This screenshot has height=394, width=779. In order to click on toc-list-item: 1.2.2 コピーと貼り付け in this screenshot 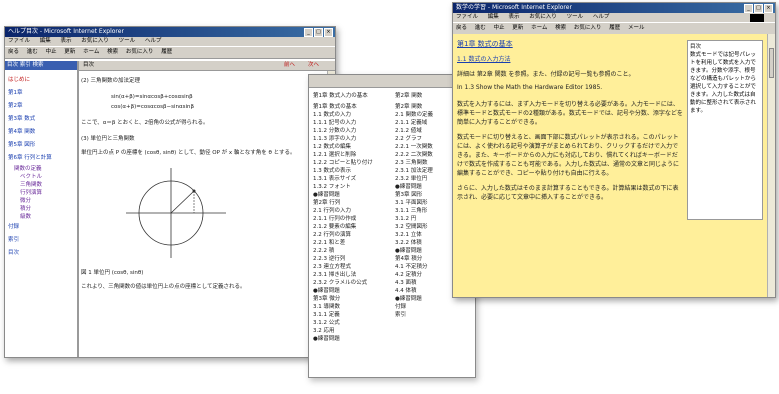, I will do `click(351, 163)`.